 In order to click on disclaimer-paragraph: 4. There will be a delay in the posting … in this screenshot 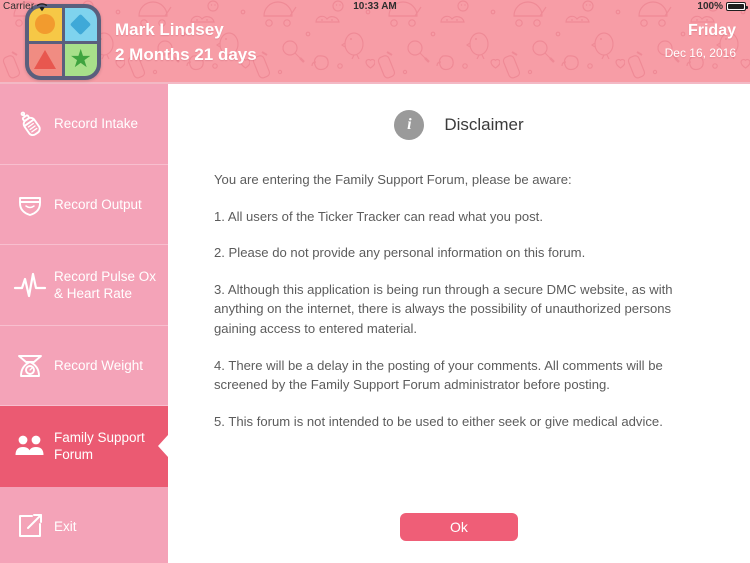, I will do `click(438, 375)`.